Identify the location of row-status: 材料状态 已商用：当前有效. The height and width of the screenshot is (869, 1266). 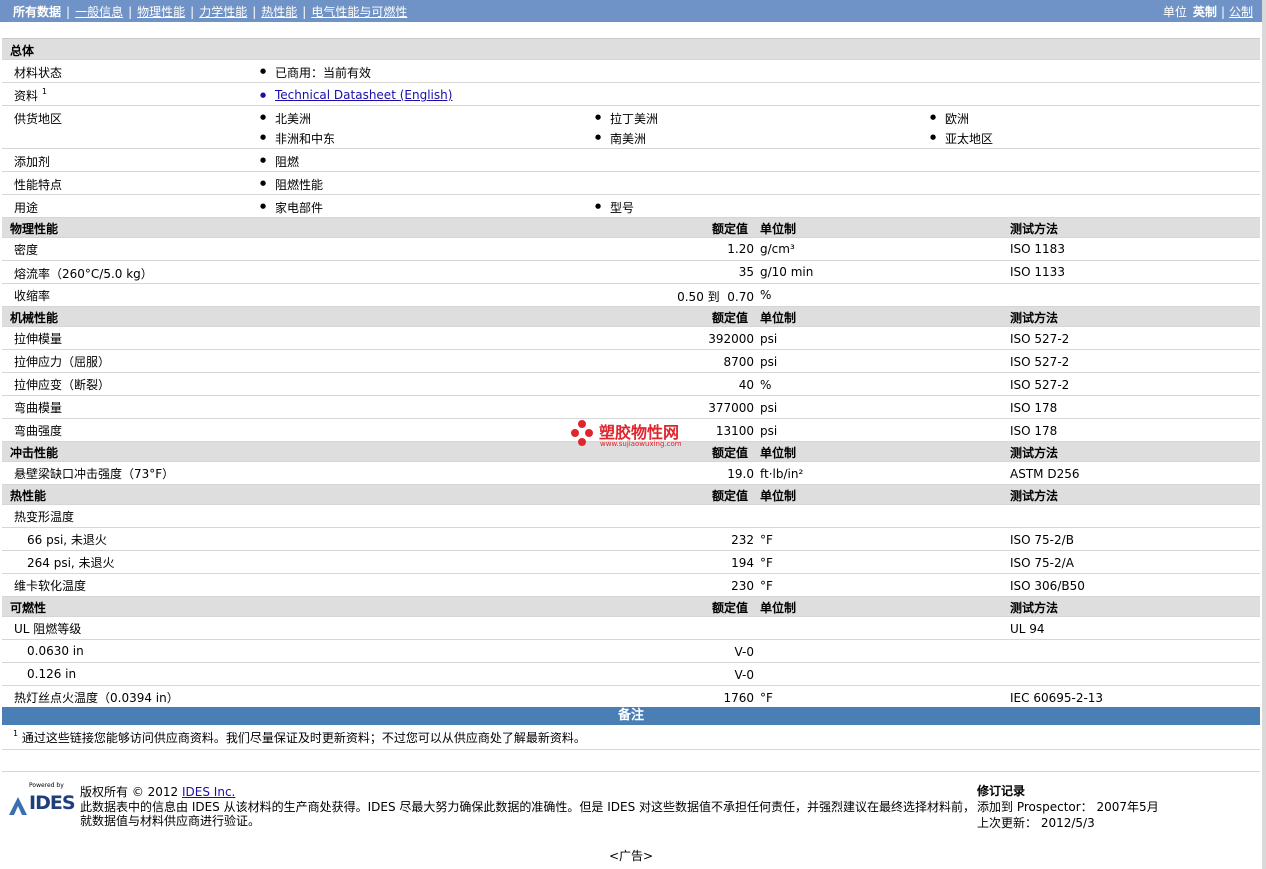
(631, 71).